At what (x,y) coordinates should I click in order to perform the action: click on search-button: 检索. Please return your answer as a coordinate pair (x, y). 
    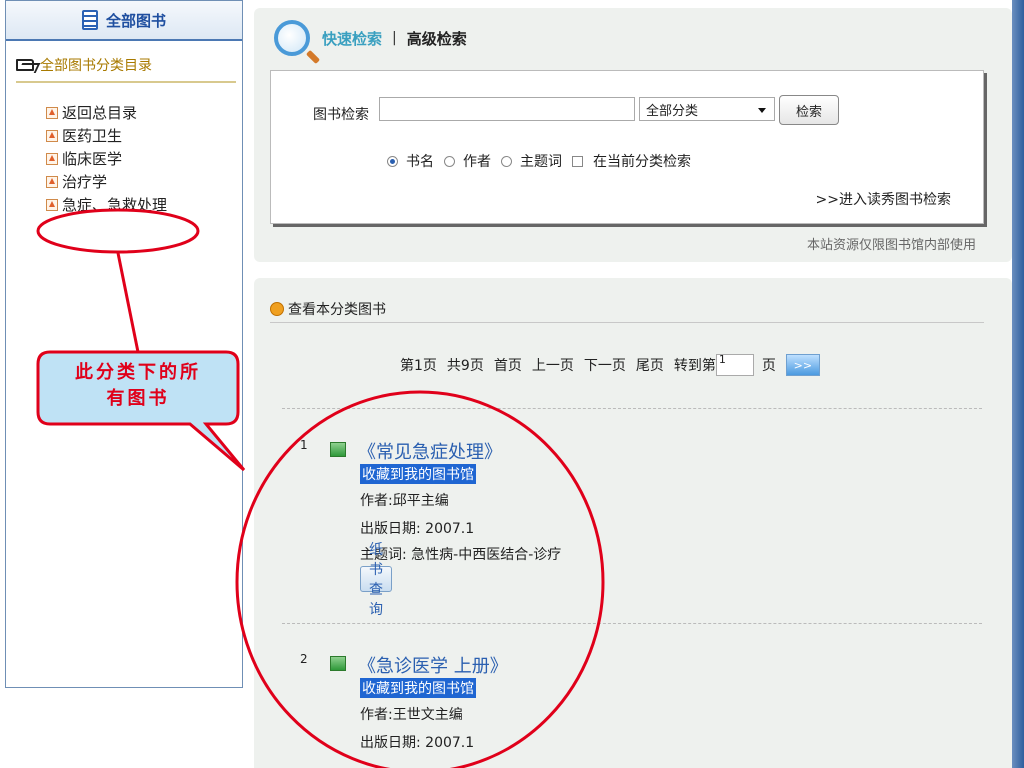
    Looking at the image, I should click on (809, 110).